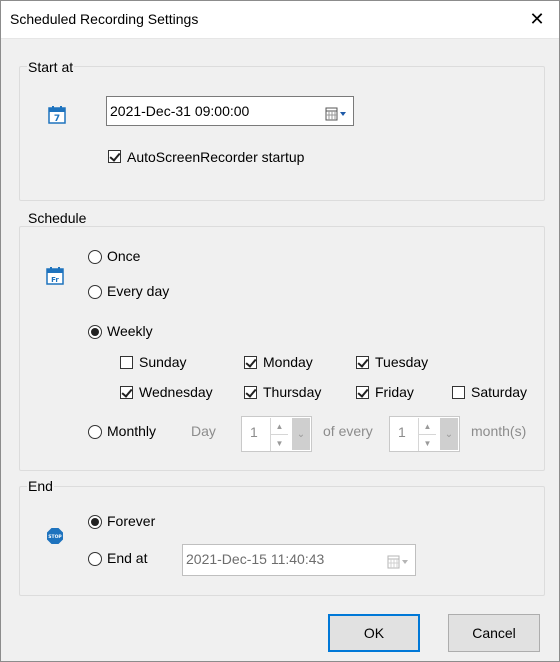 The image size is (560, 662). I want to click on months-label: month(s), so click(499, 431).